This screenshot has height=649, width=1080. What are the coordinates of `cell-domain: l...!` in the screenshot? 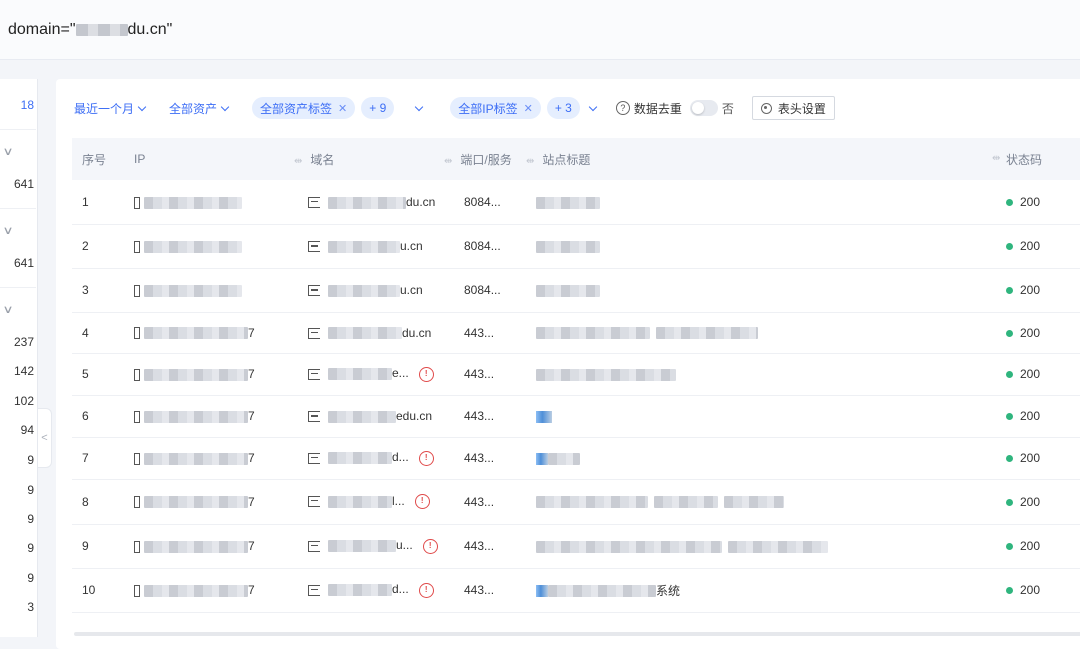 It's located at (369, 502).